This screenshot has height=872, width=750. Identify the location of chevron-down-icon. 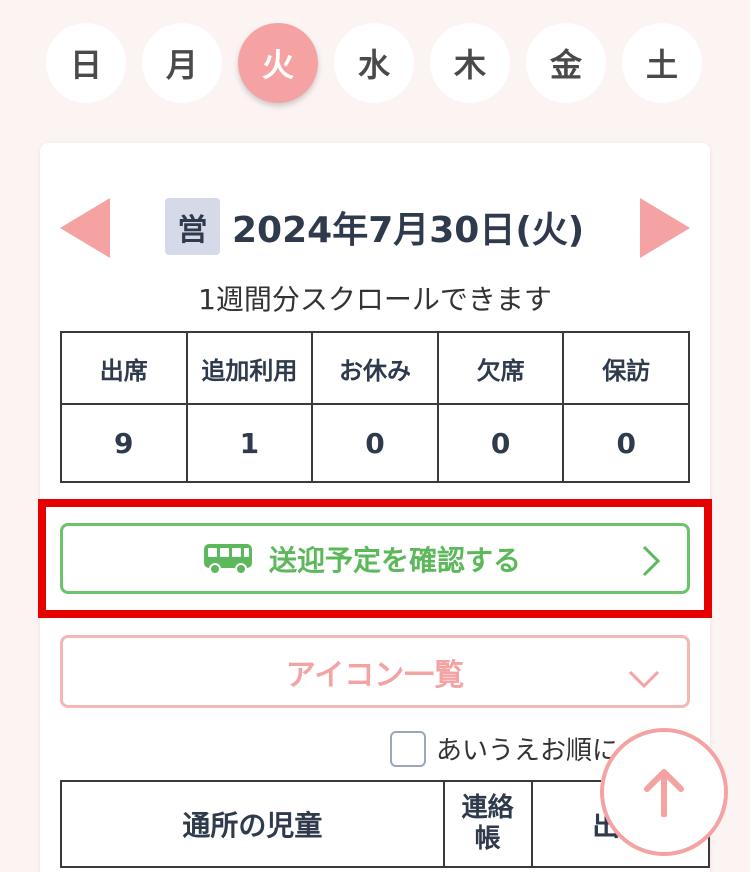
(644, 679).